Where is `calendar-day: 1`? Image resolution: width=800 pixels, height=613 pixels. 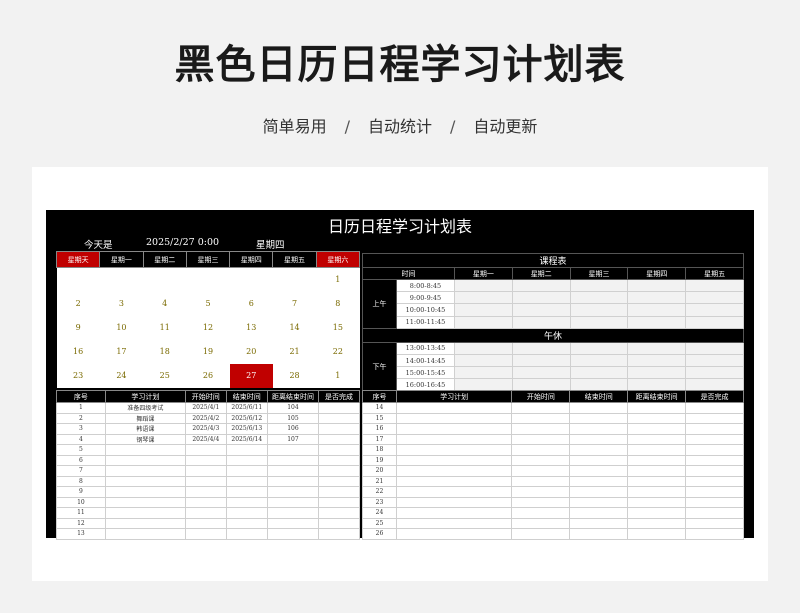 calendar-day: 1 is located at coordinates (338, 279).